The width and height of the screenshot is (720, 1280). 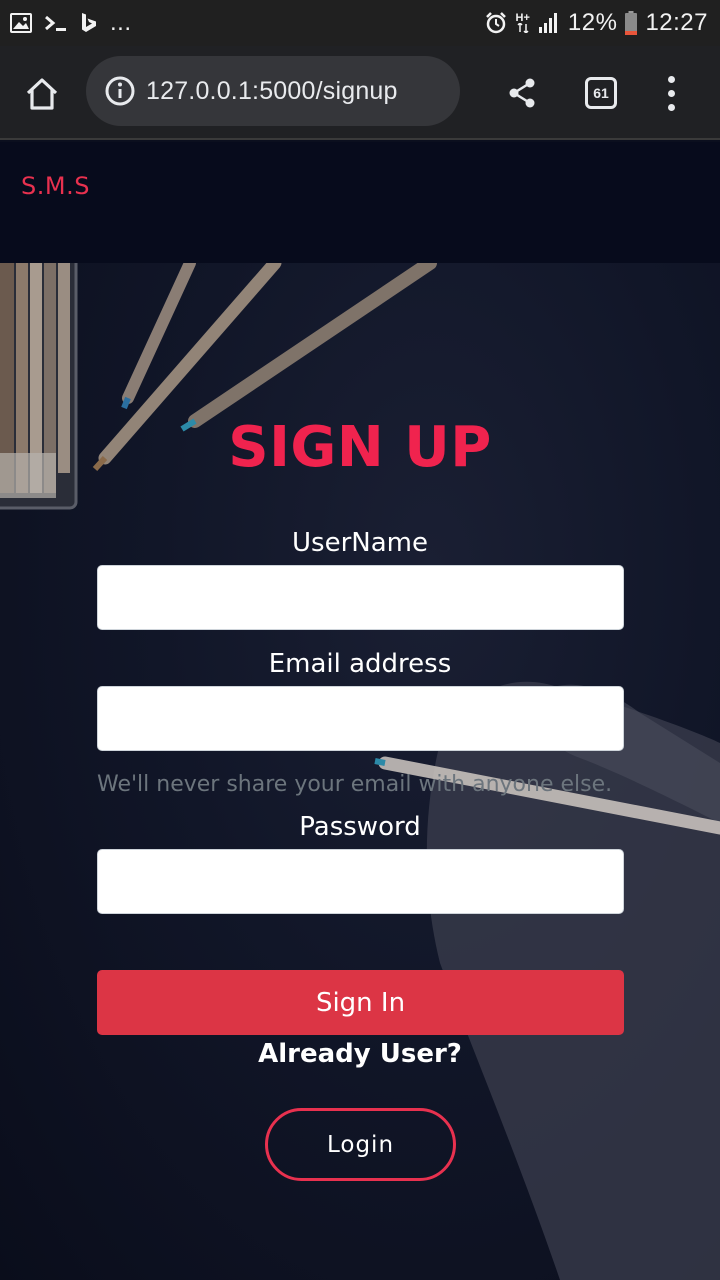 What do you see at coordinates (89, 23) in the screenshot?
I see `bing-icon` at bounding box center [89, 23].